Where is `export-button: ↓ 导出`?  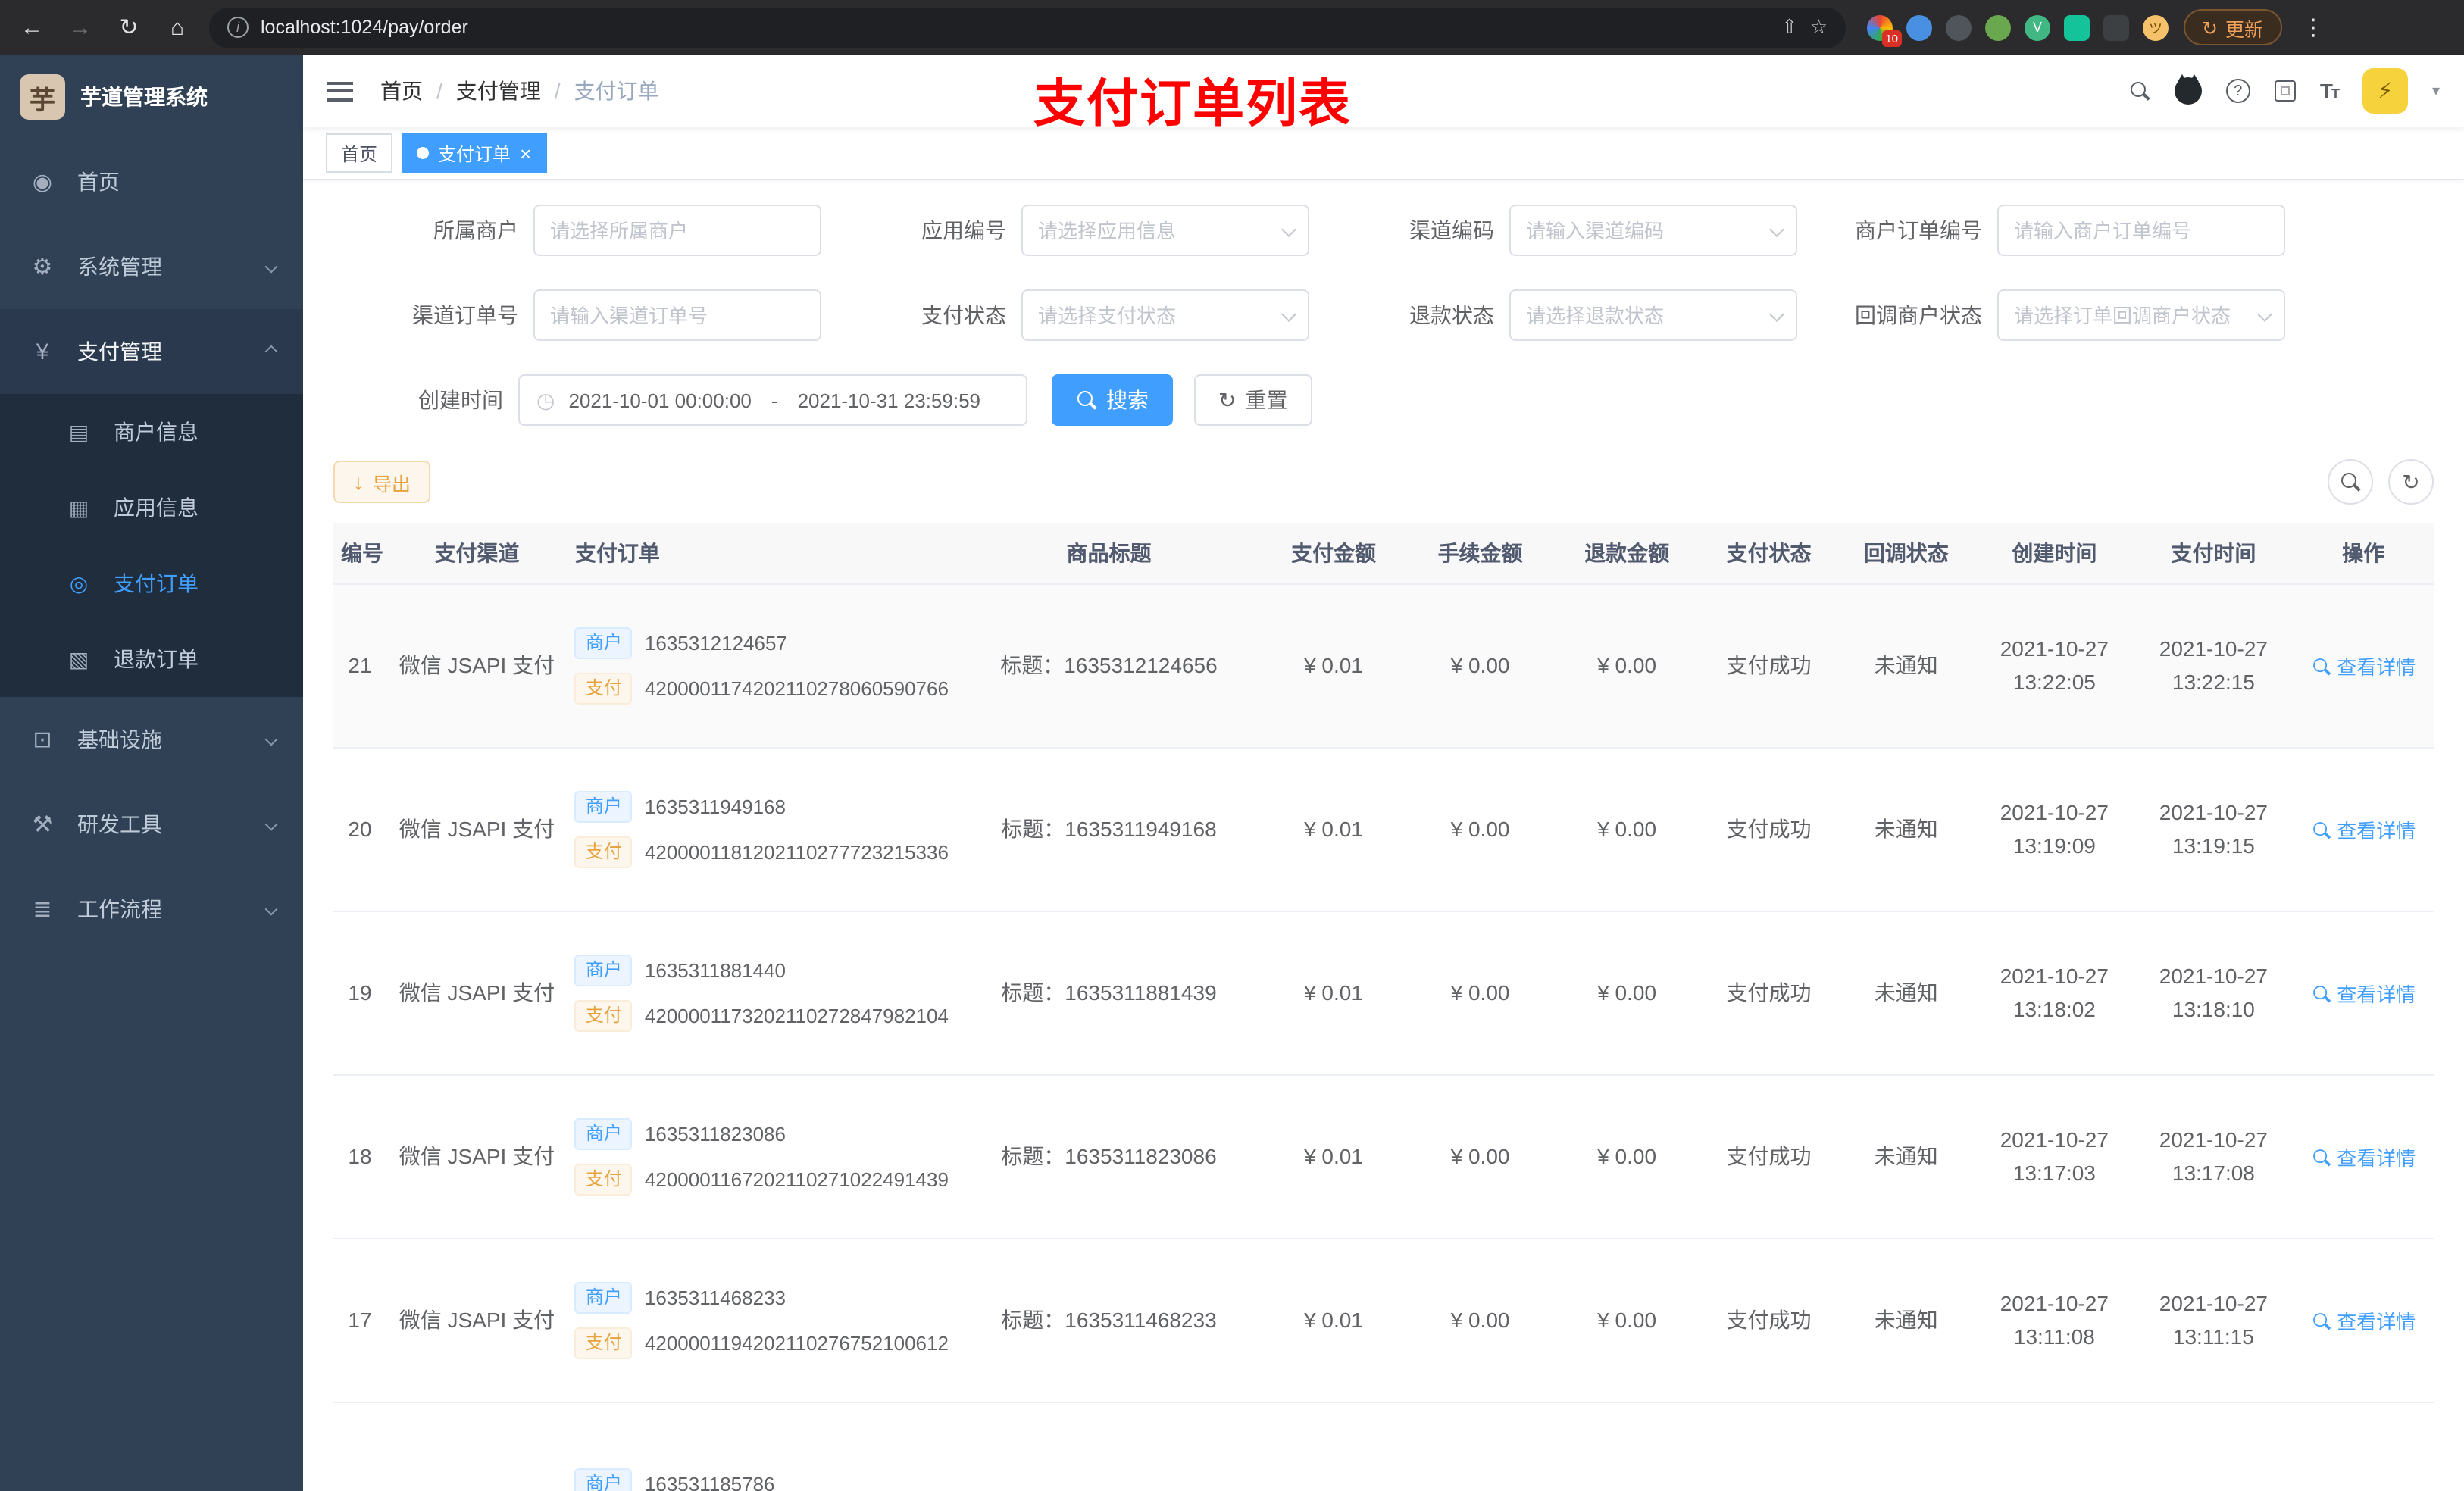
export-button: ↓ 导出 is located at coordinates (382, 482).